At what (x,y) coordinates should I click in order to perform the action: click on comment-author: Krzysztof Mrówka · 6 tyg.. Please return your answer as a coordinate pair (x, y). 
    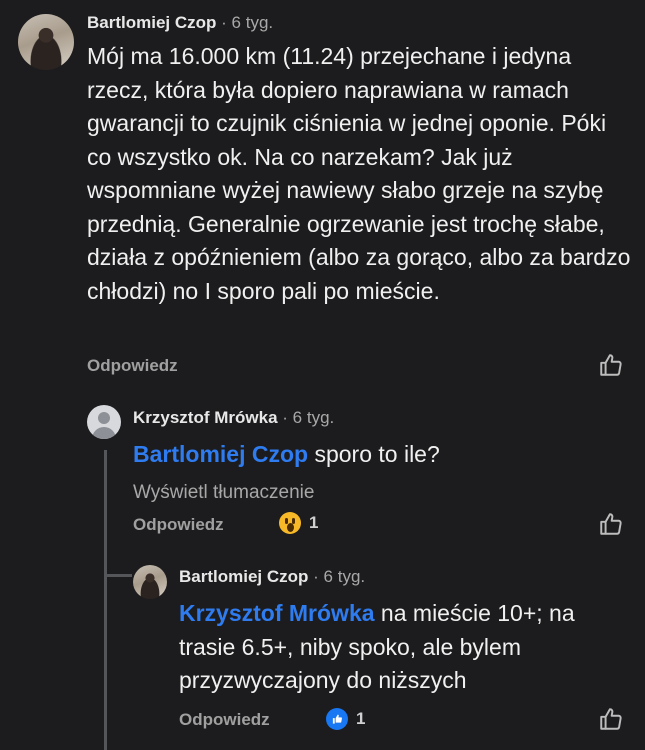
    Looking at the image, I should click on (233, 418).